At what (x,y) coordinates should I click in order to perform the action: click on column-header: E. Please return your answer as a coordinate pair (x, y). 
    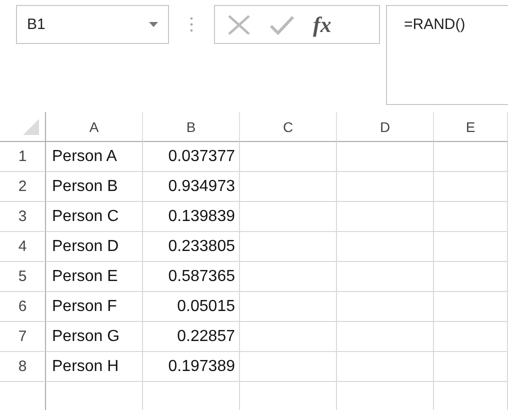
    Looking at the image, I should click on (471, 127).